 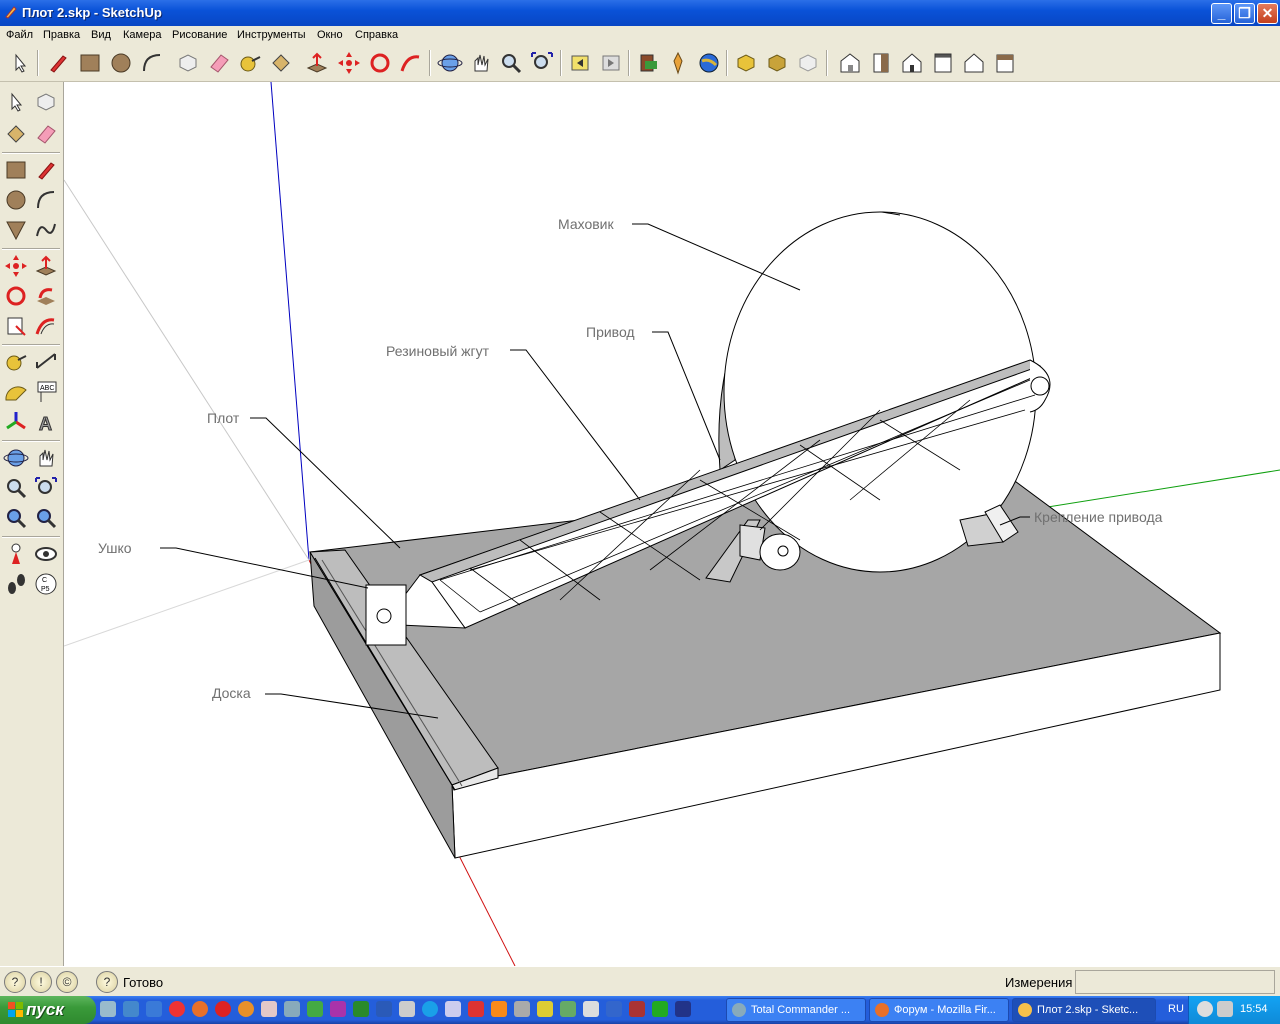 What do you see at coordinates (1244, 13) in the screenshot?
I see `maximize-button: ❐` at bounding box center [1244, 13].